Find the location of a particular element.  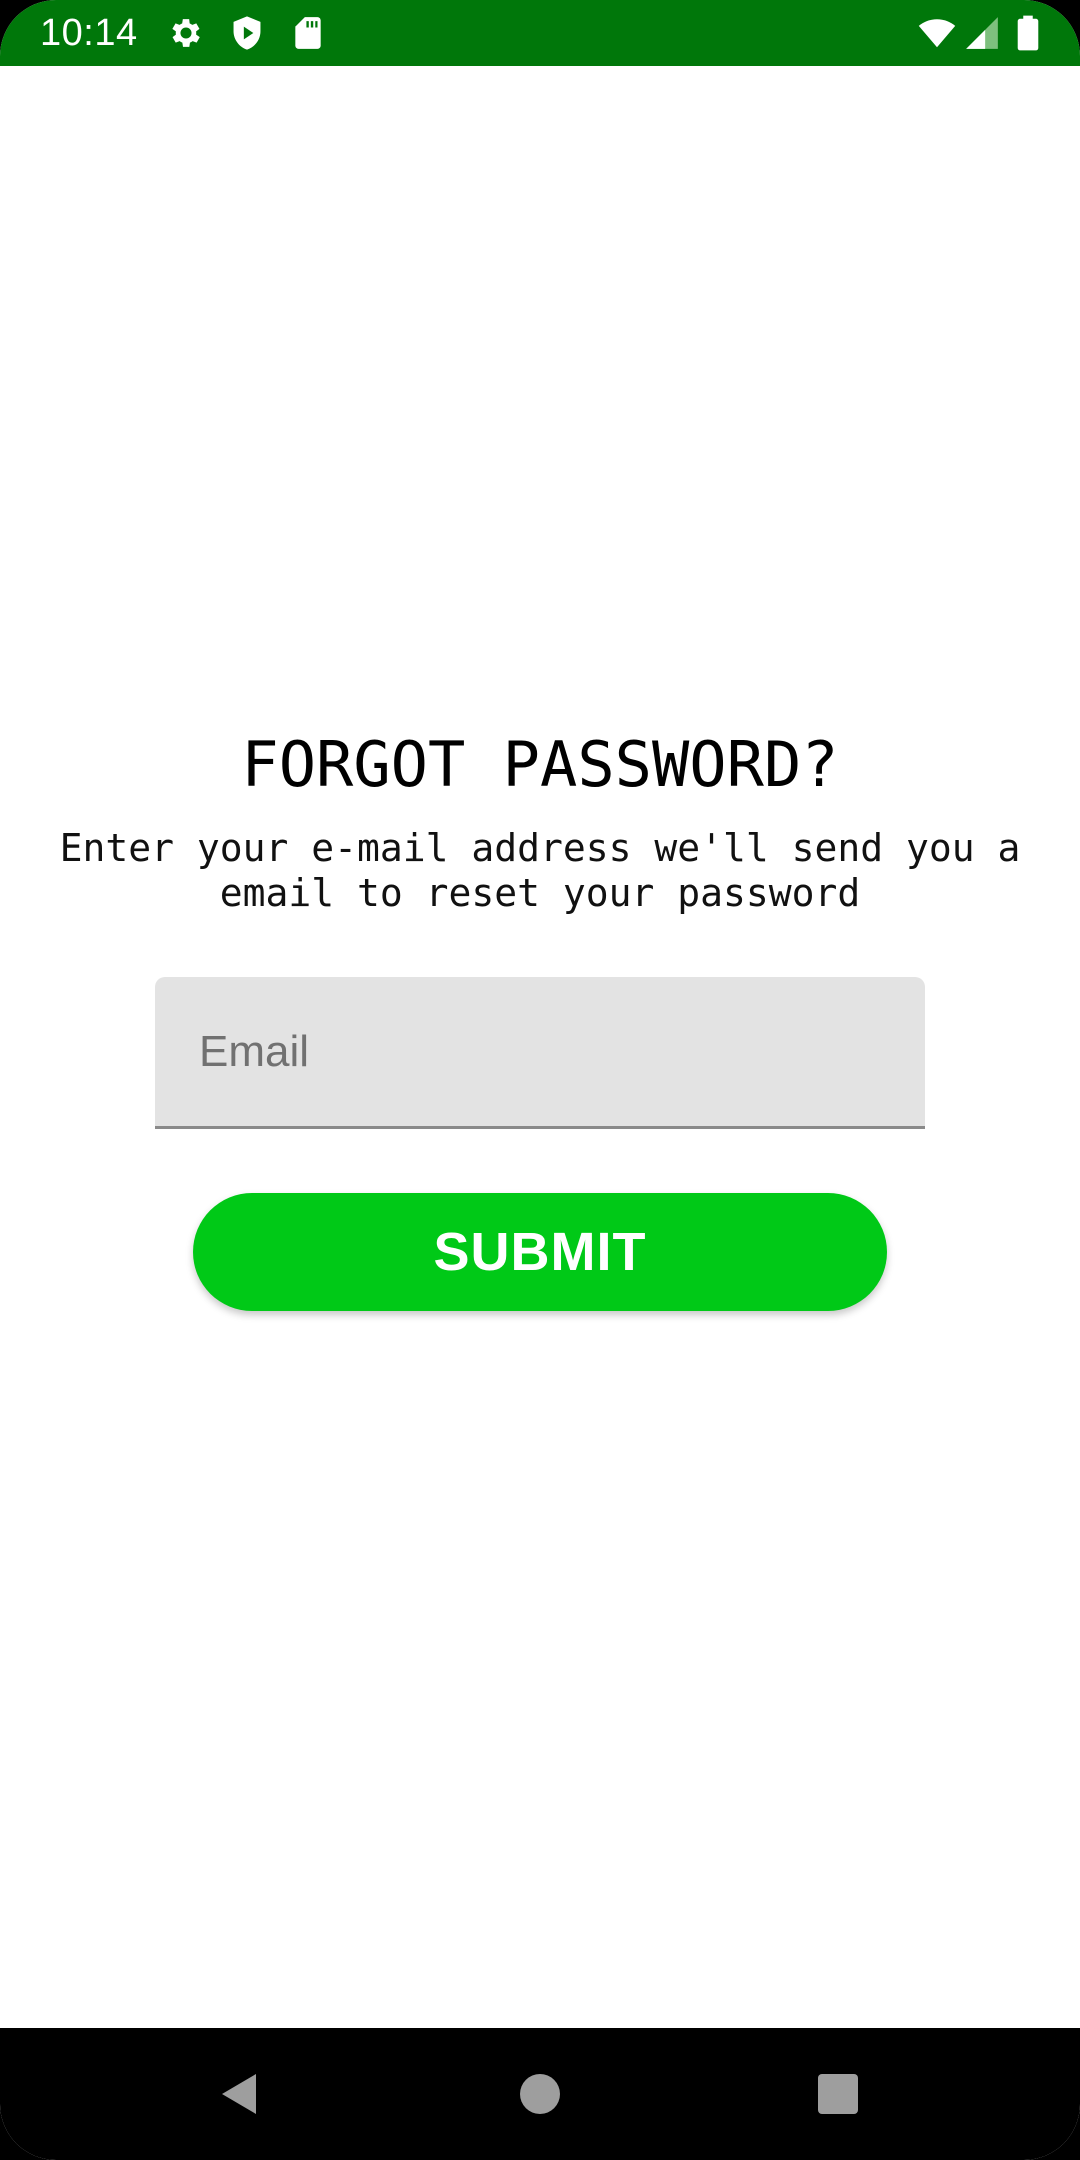

battery-icon is located at coordinates (1028, 33).